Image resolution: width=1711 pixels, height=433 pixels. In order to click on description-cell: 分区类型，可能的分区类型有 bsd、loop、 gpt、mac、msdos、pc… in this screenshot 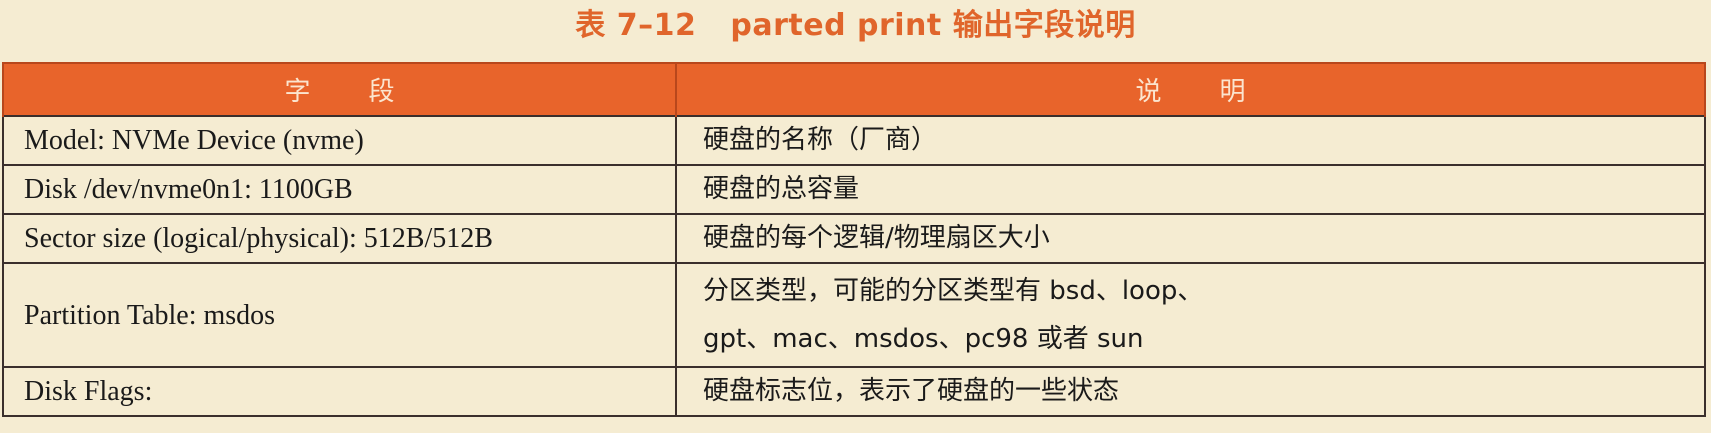, I will do `click(1190, 315)`.